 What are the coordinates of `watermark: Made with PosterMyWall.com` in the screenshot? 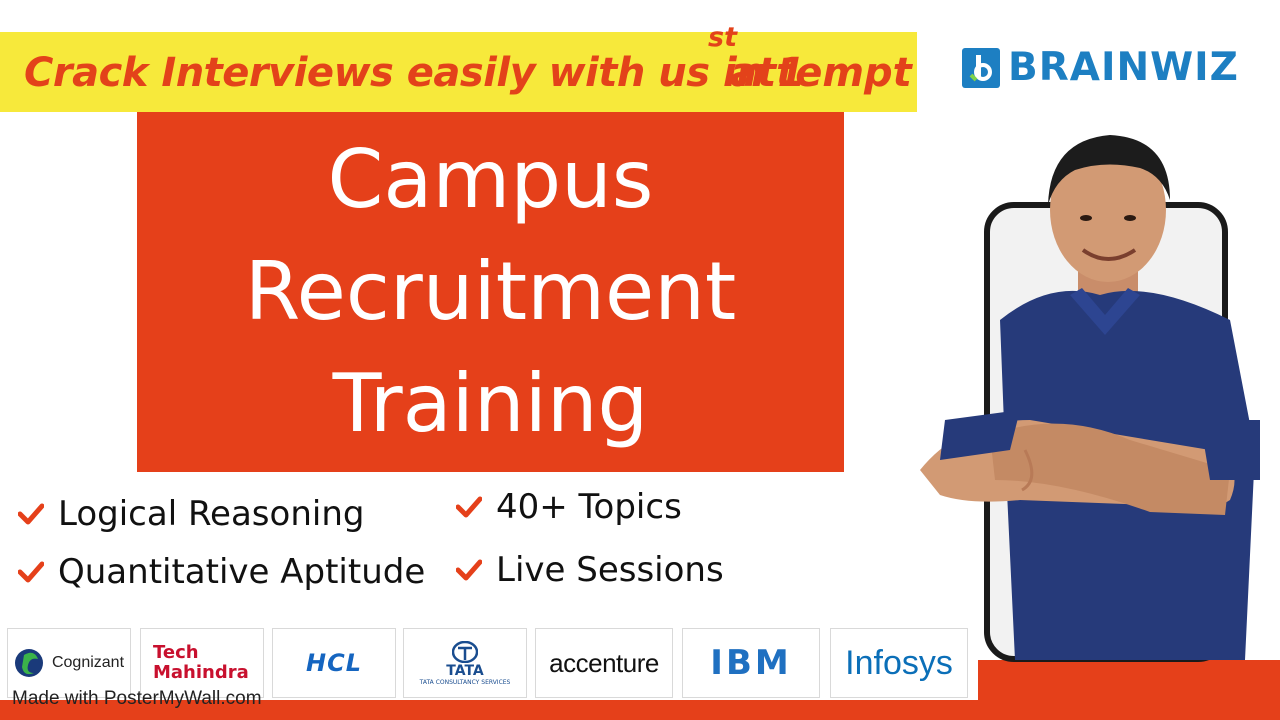 It's located at (137, 699).